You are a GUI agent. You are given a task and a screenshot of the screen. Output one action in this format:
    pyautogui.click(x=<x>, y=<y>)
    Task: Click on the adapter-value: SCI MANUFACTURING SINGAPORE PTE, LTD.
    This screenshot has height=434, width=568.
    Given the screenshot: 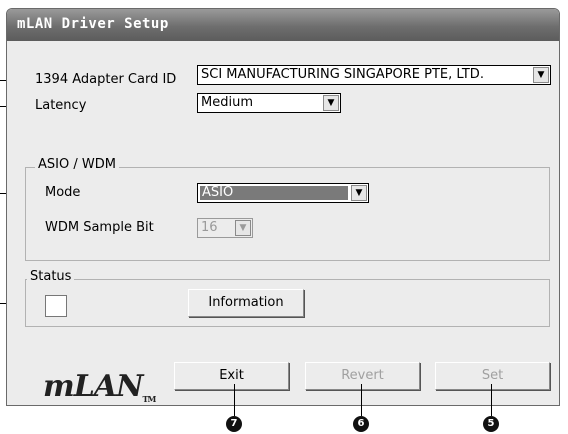 What is the action you would take?
    pyautogui.click(x=342, y=74)
    